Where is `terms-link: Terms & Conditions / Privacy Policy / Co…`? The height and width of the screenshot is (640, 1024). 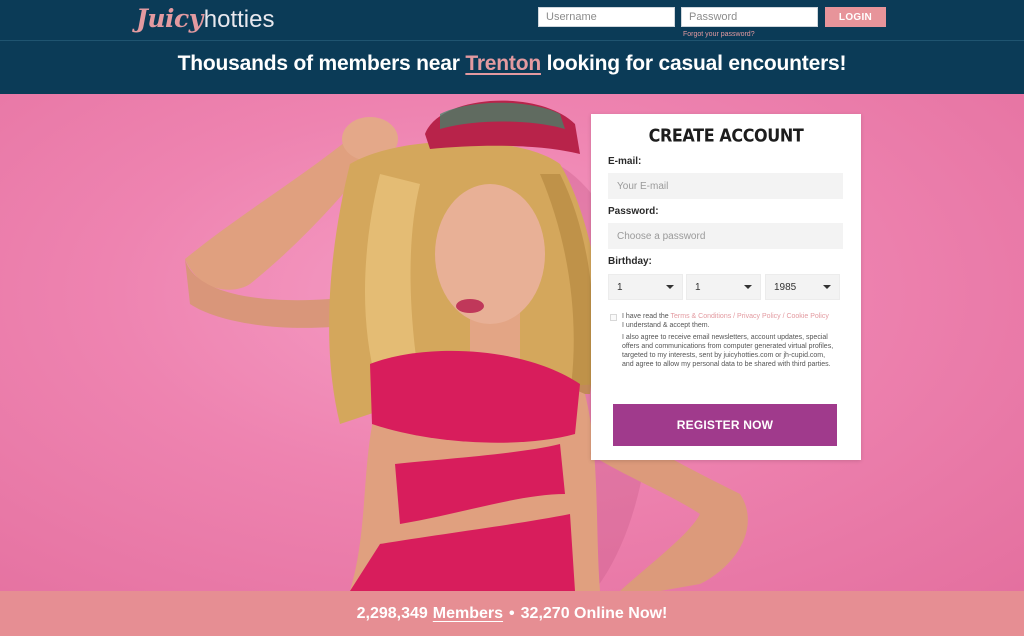
terms-link: Terms & Conditions / Privacy Policy / Co… is located at coordinates (750, 316).